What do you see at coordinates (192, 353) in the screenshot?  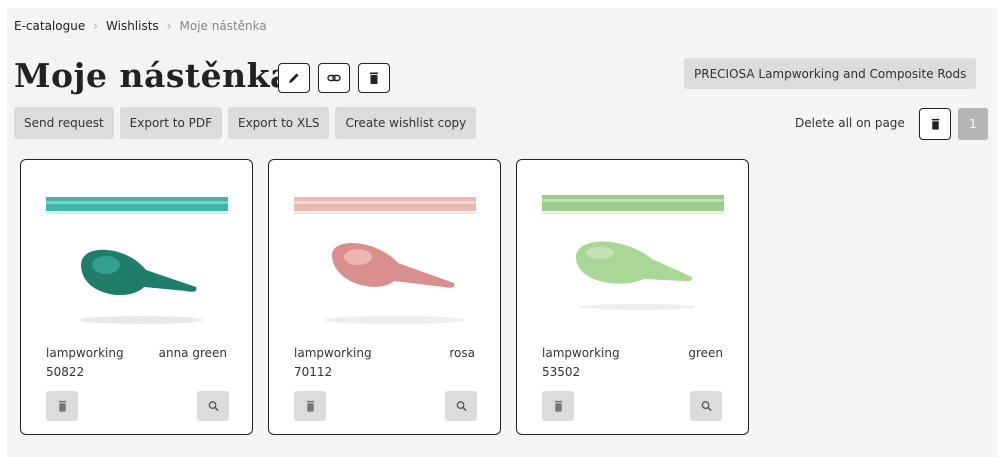 I see `product-color-name: anna green` at bounding box center [192, 353].